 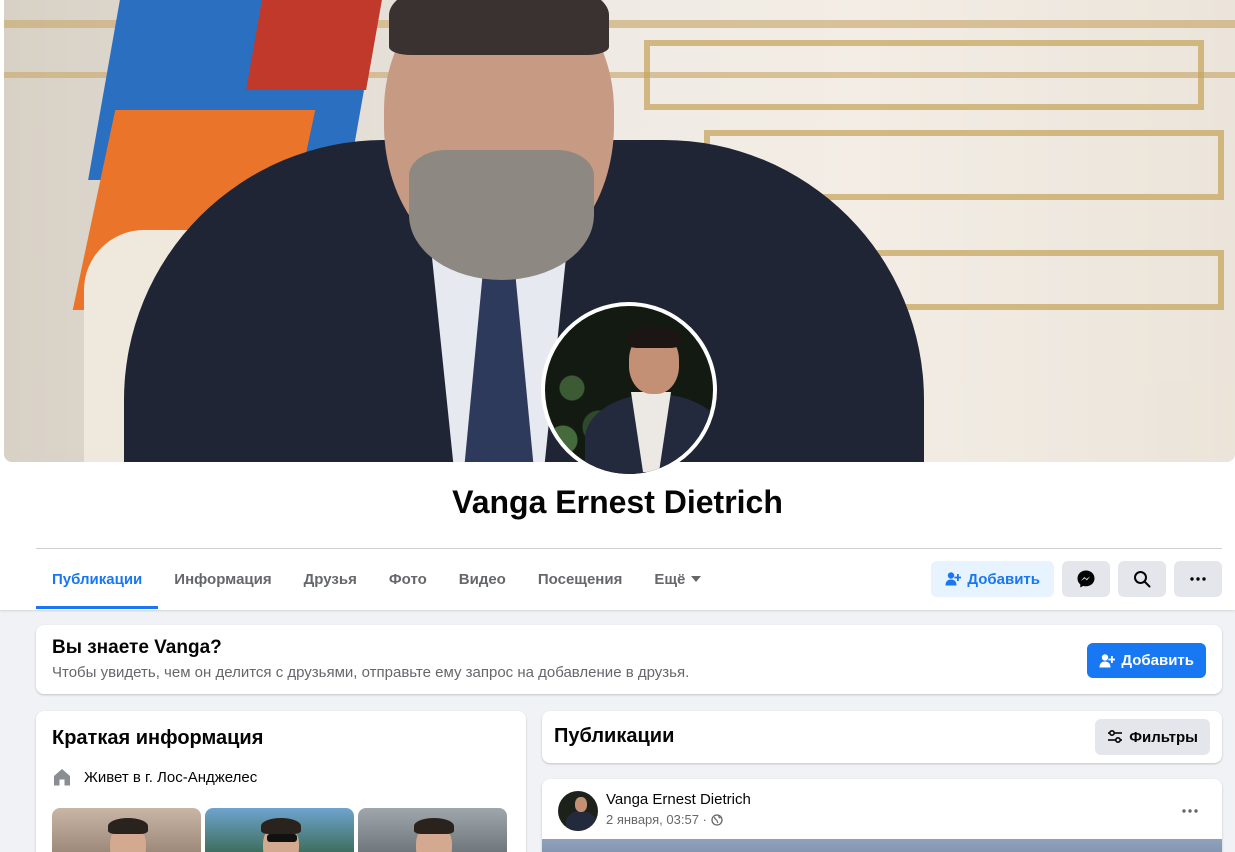 I want to click on intro-photos, so click(x=279, y=830).